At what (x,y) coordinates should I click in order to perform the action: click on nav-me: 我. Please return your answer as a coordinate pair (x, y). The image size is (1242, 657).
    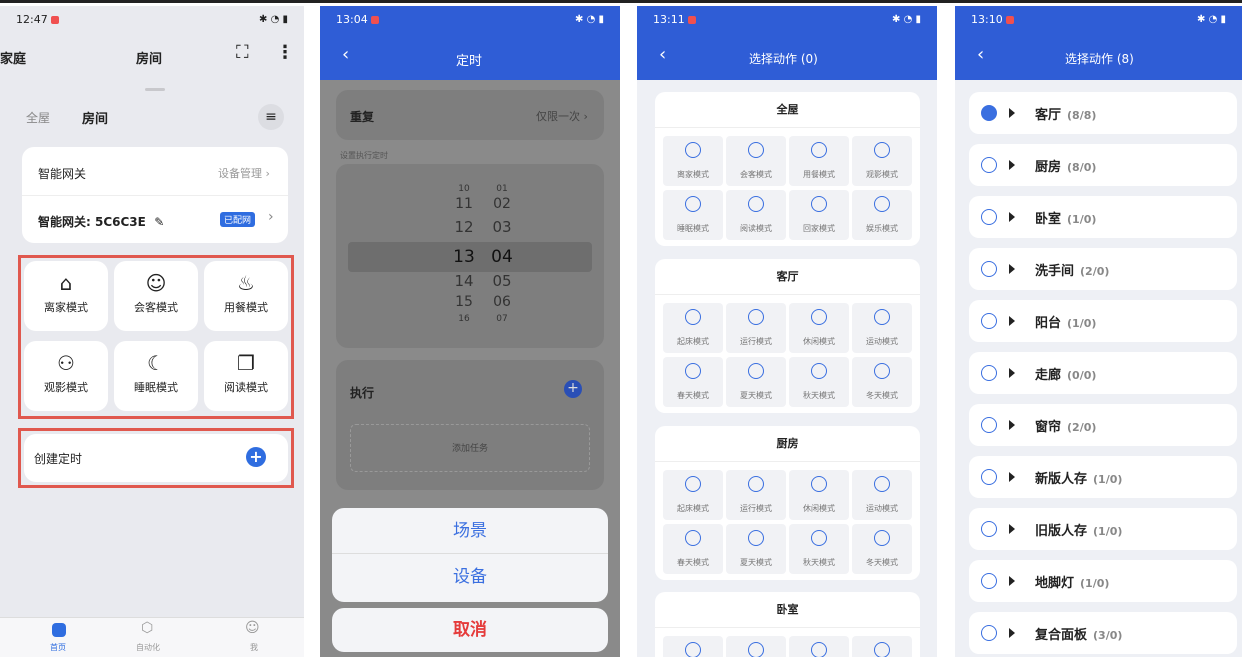
    Looking at the image, I should click on (254, 647).